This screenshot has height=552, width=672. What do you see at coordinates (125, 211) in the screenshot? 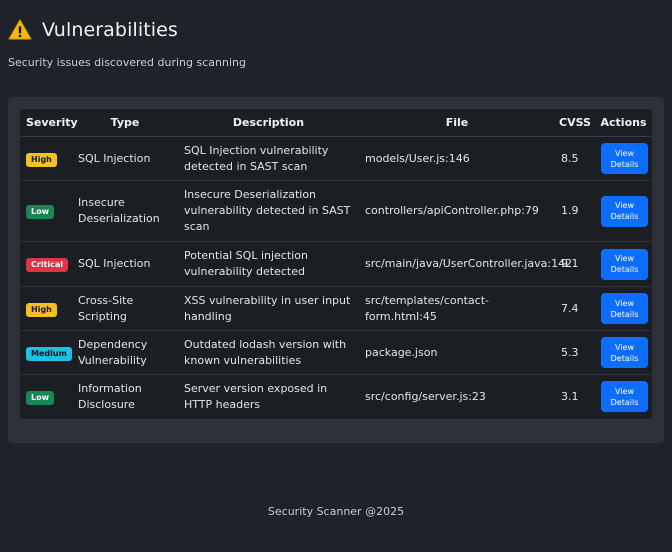
I see `type-cell: Insecure Deserialization` at bounding box center [125, 211].